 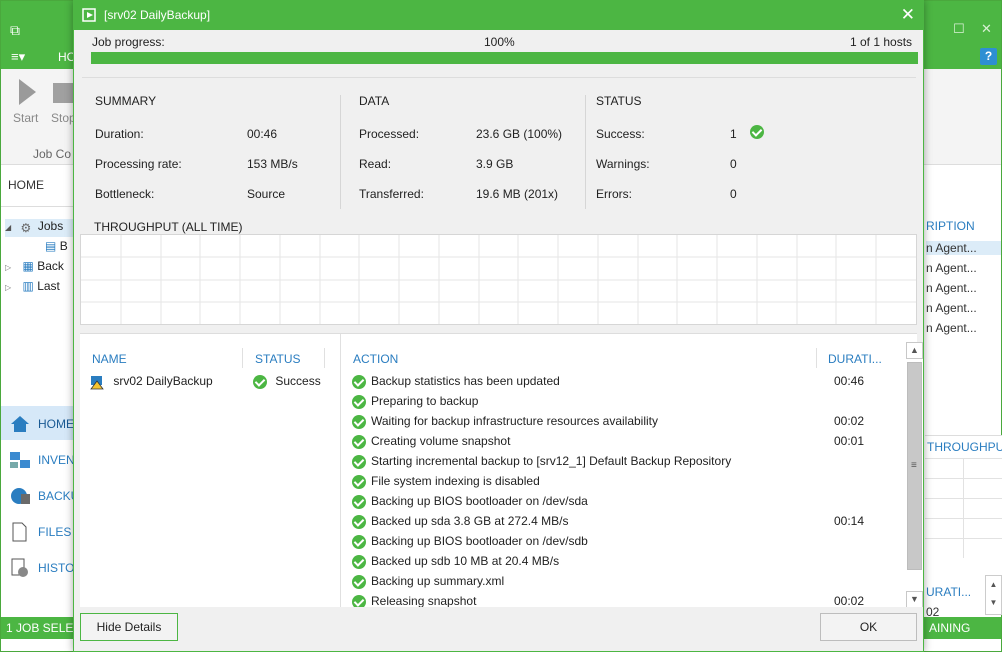 I want to click on hide-details-button: Hide Details, so click(x=129, y=627).